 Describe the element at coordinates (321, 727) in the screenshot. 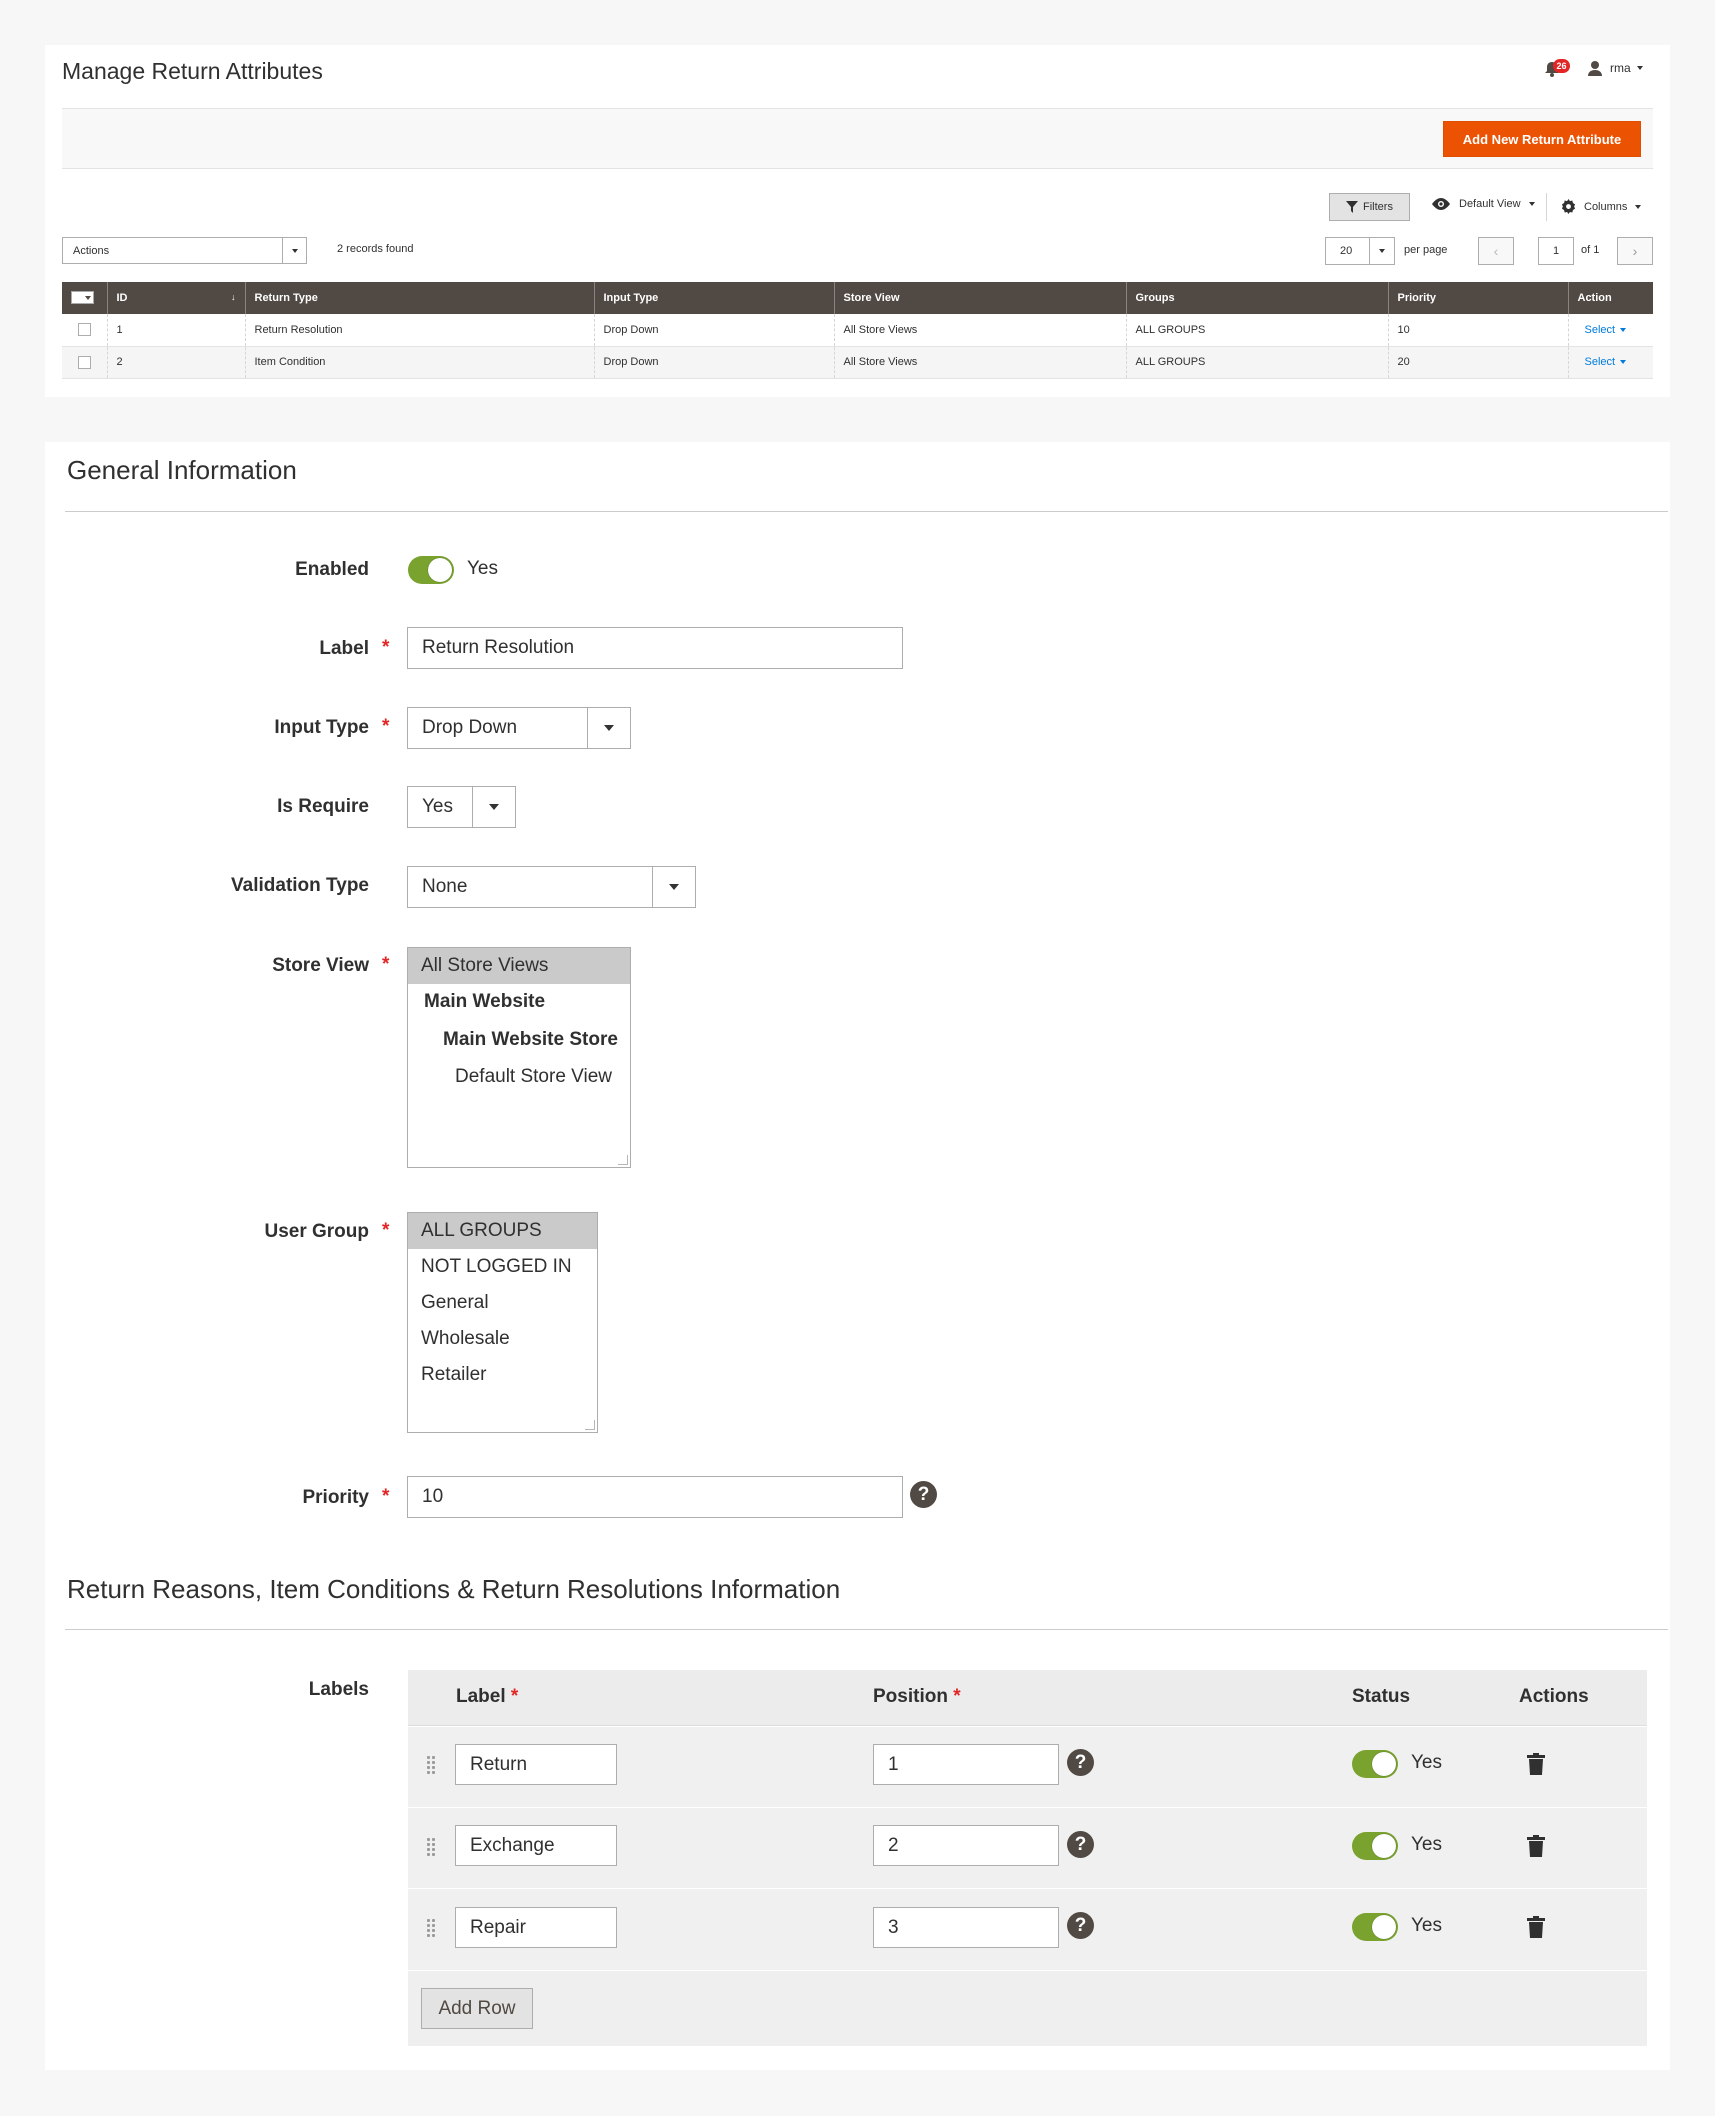

I see `input-type-label: Input Type` at that location.